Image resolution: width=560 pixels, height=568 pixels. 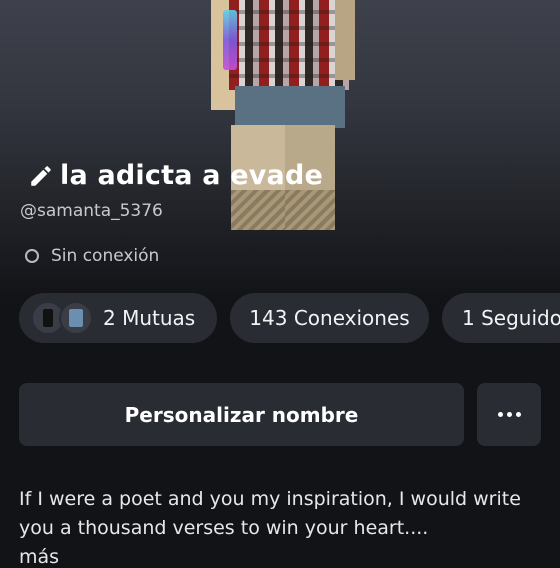 I want to click on presence-status: Sin conexión, so click(x=92, y=256).